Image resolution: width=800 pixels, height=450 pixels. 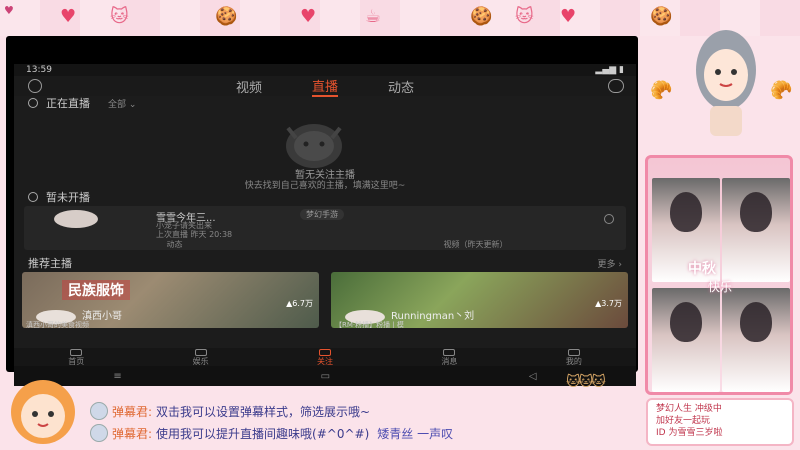 I want to click on tab-label: 娱乐, so click(x=200, y=361).